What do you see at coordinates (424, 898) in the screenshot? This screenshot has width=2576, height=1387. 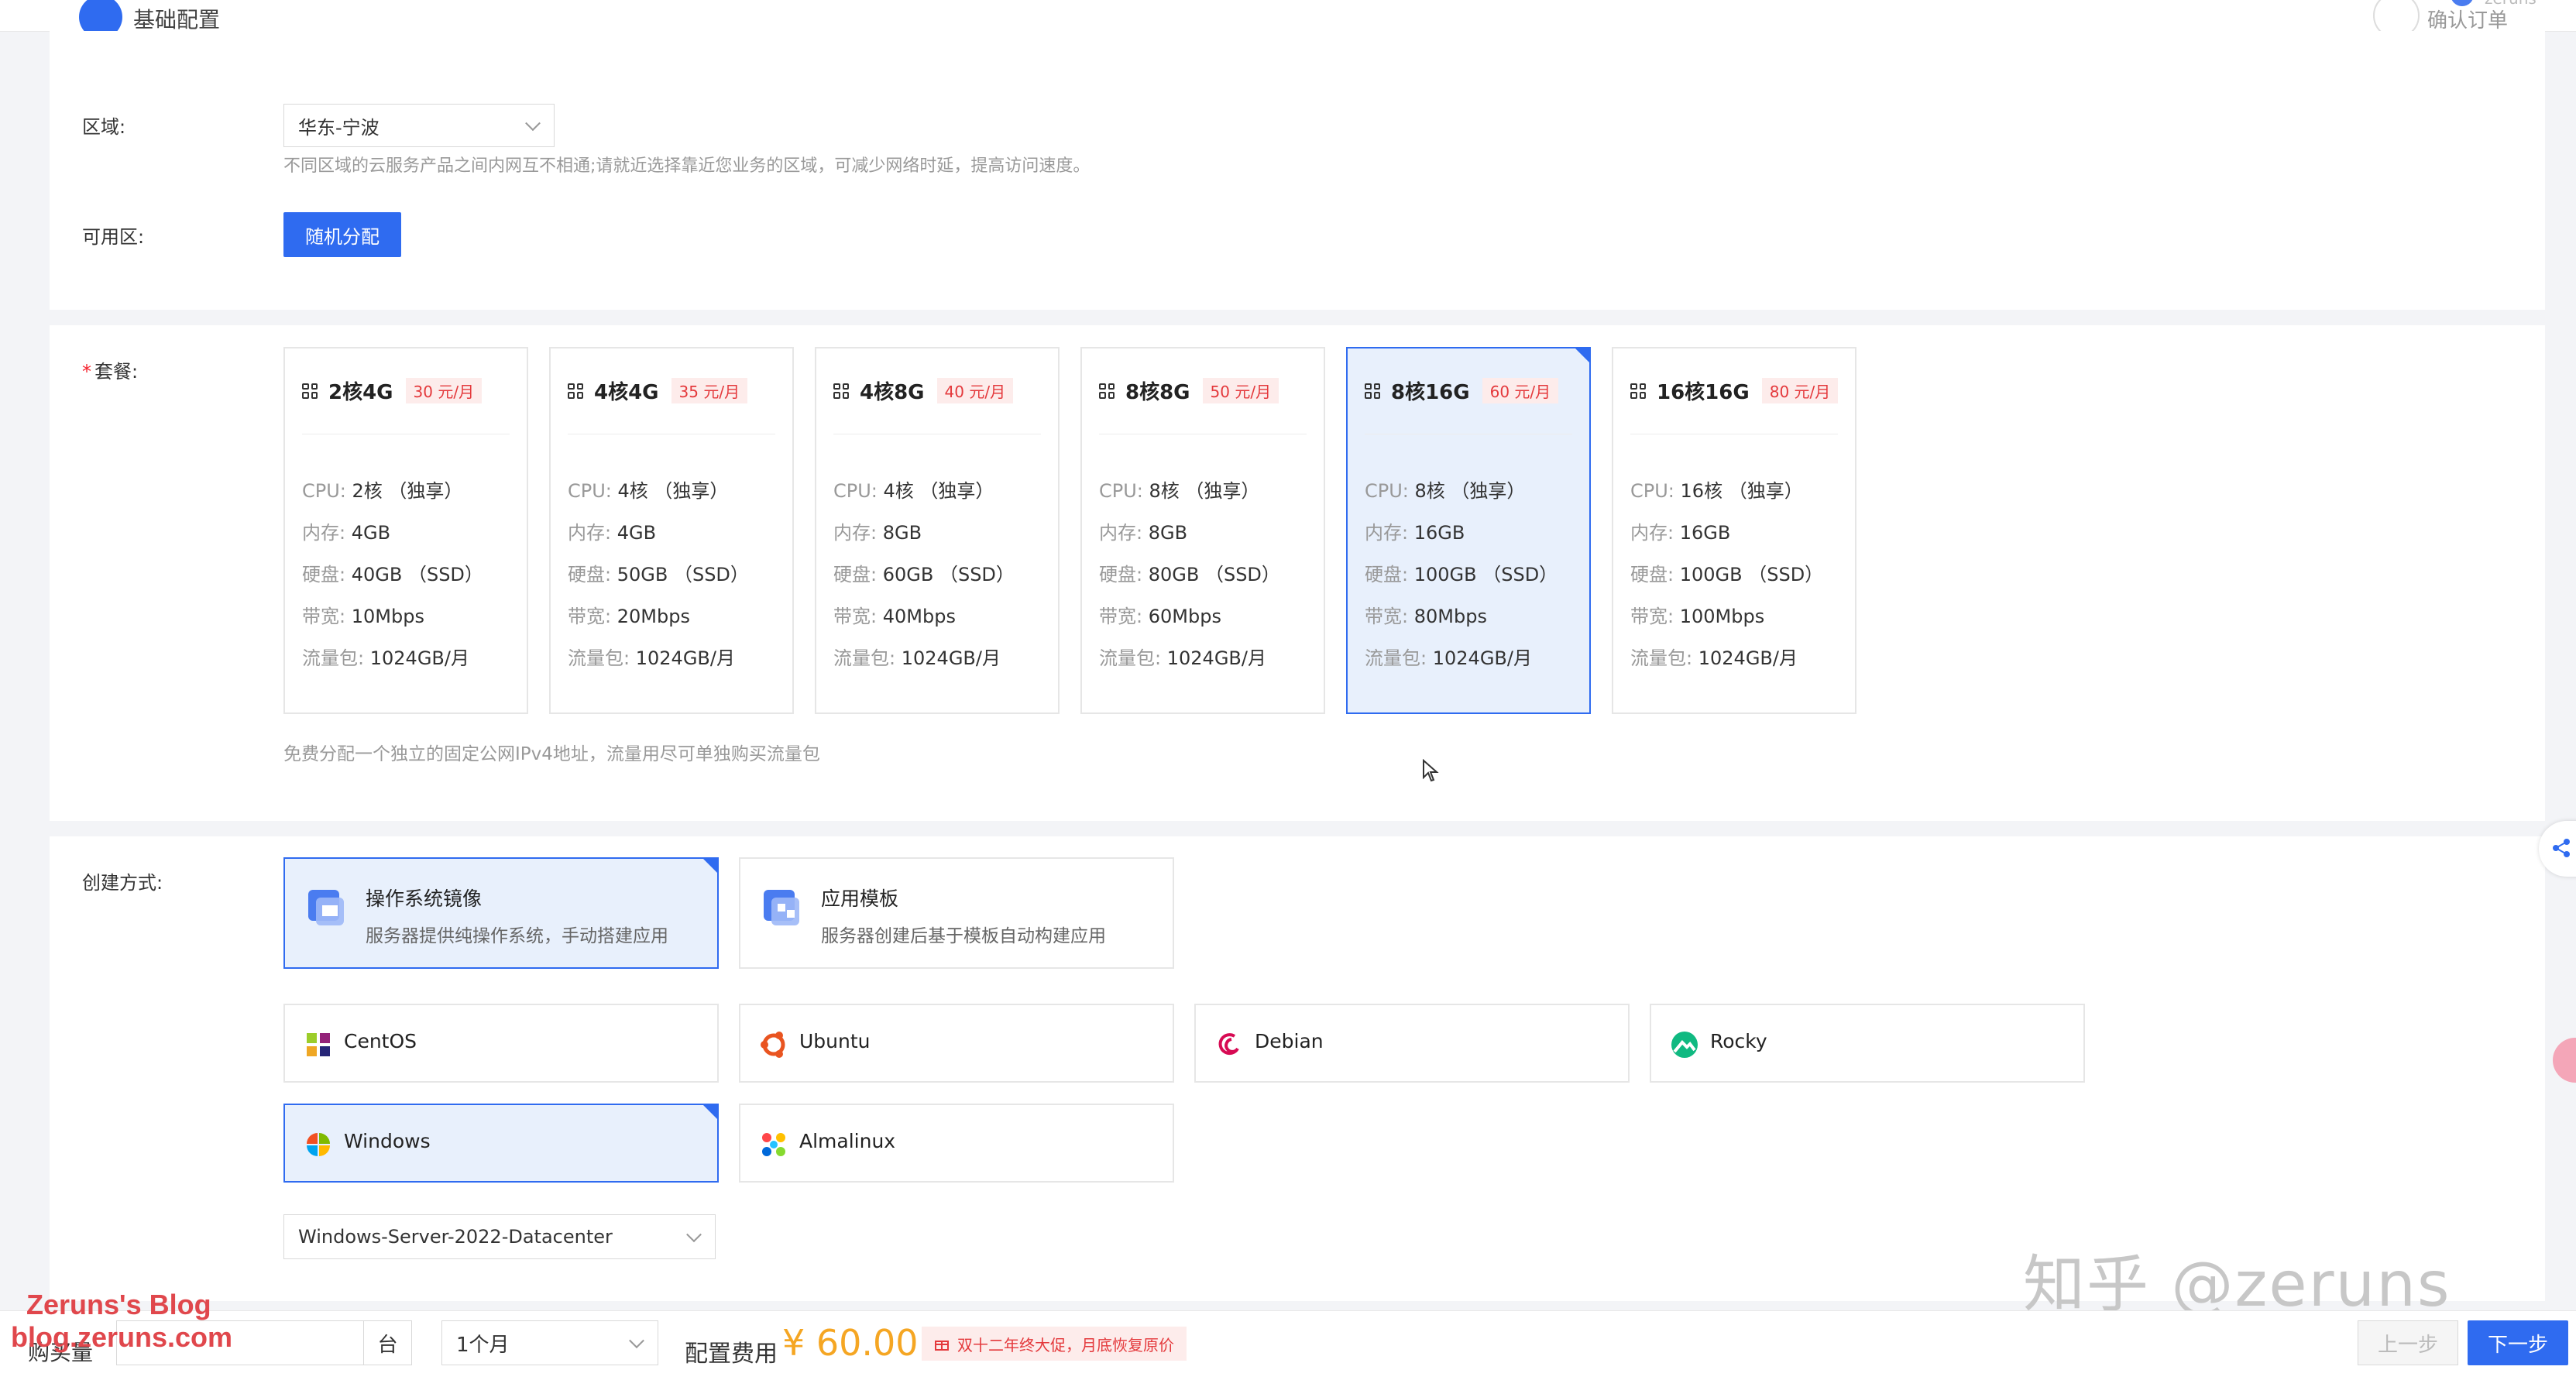 I see `method-title: 操作系统镜像` at bounding box center [424, 898].